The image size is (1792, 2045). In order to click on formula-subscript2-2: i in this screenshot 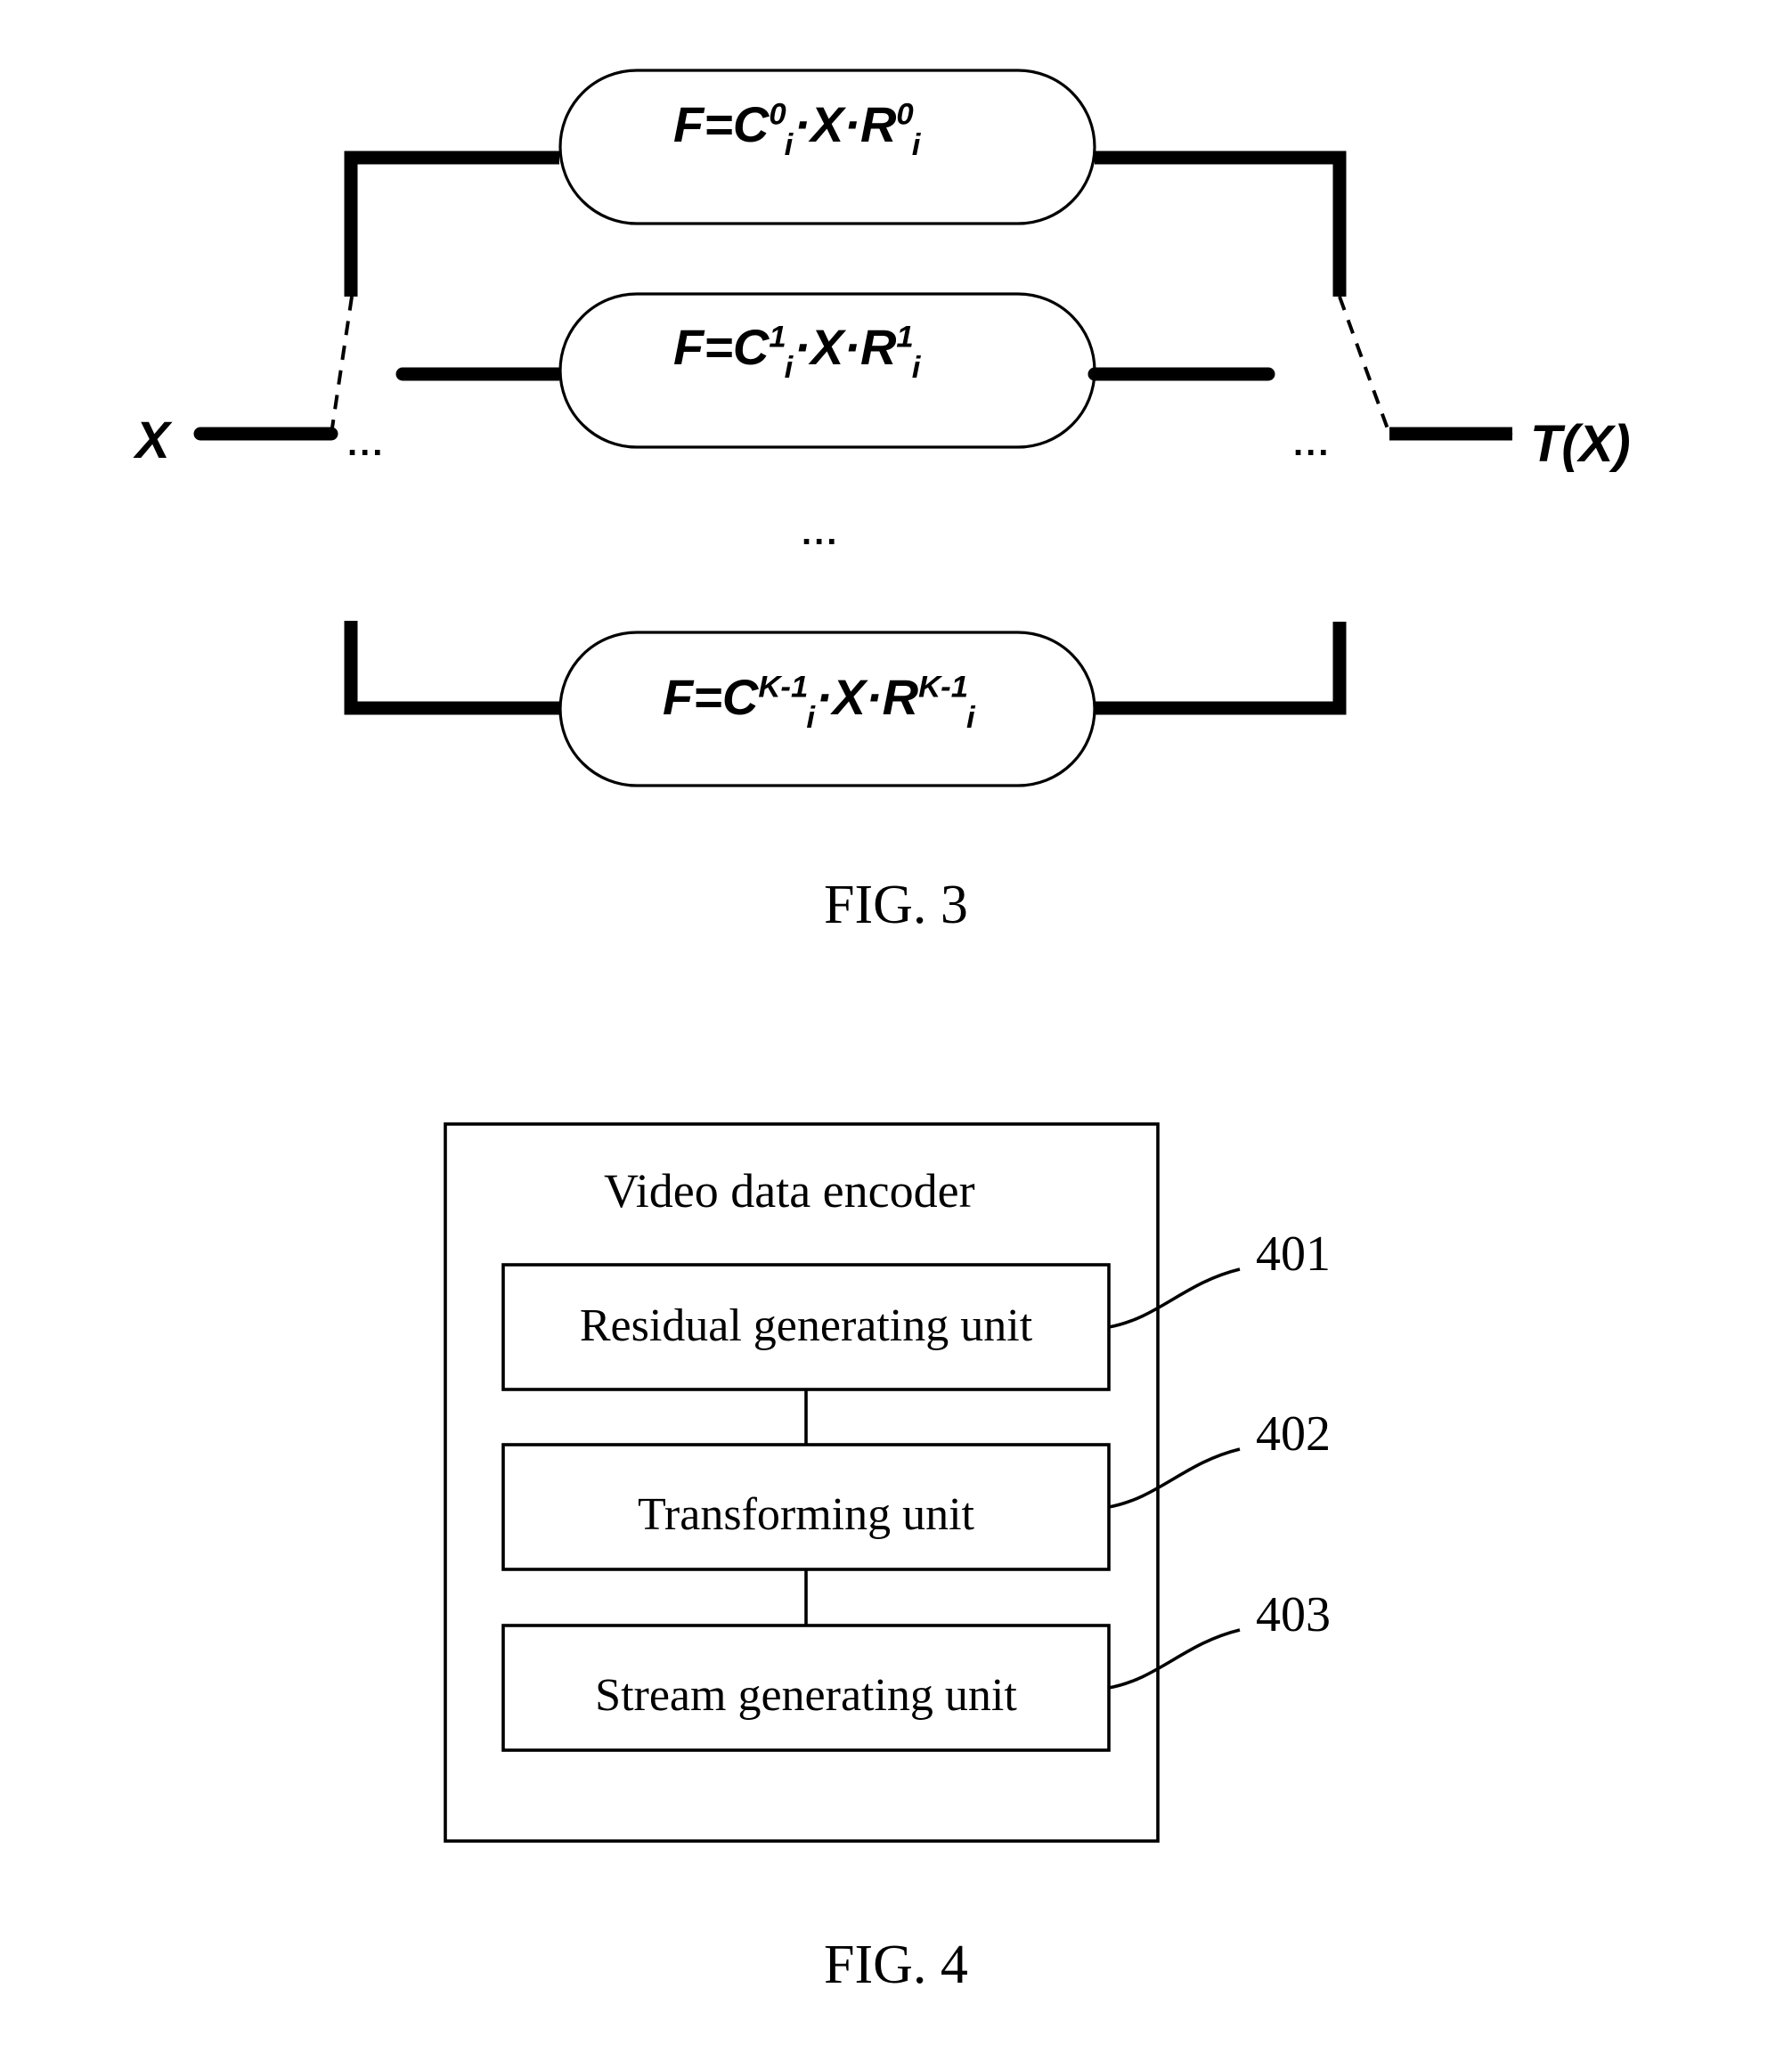, I will do `click(971, 717)`.